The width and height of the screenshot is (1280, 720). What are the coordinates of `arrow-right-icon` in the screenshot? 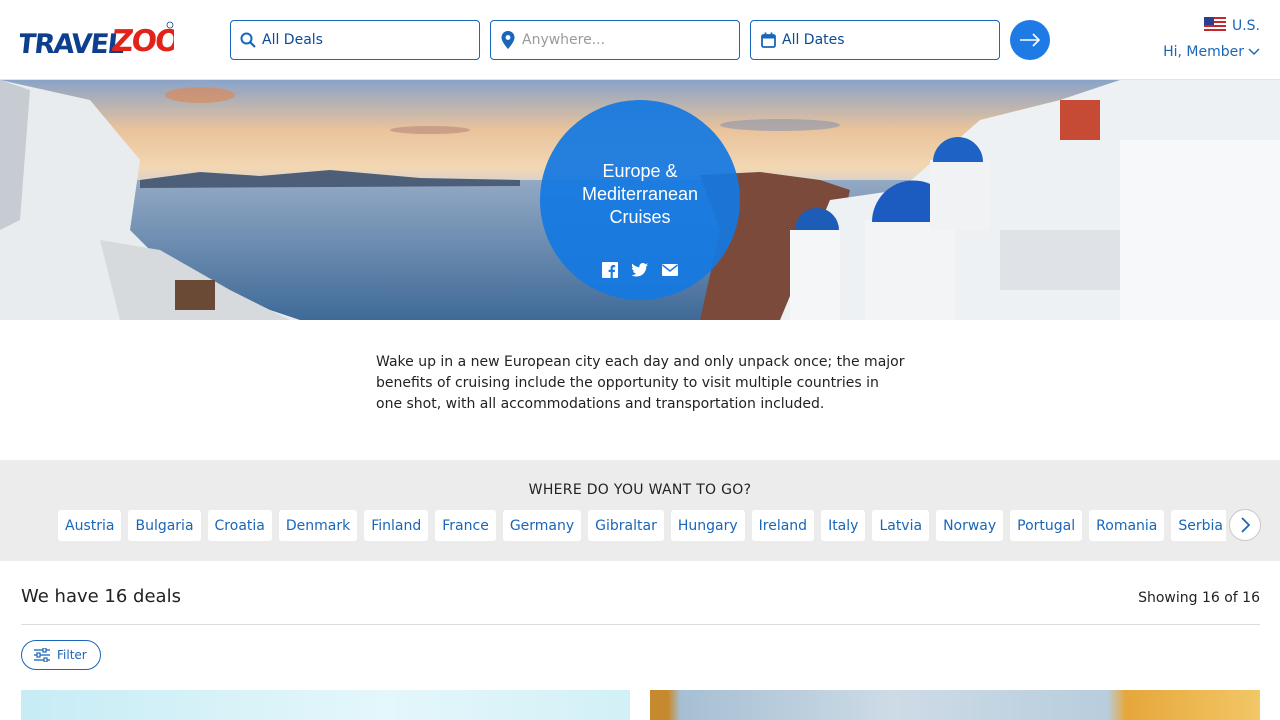 It's located at (1030, 40).